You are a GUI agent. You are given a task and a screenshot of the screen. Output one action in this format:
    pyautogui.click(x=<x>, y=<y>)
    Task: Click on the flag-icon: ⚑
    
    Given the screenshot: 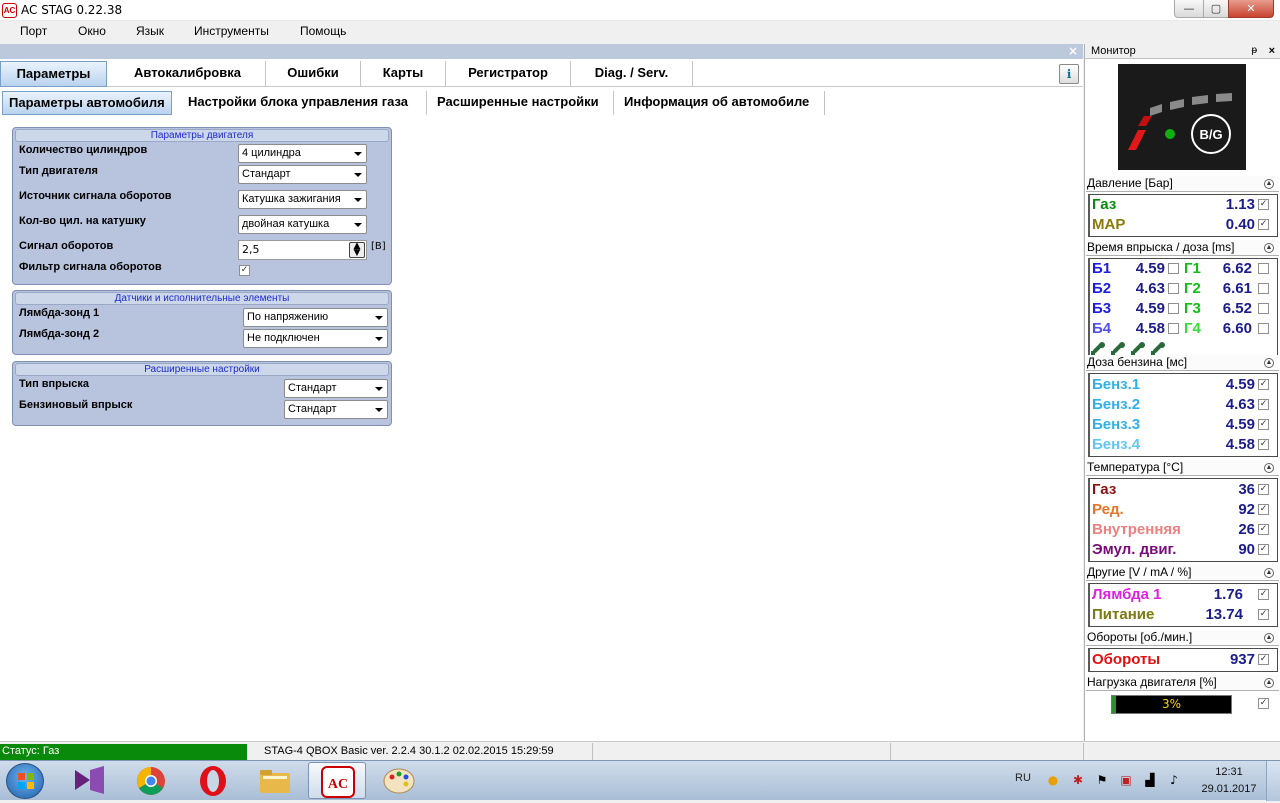 What is the action you would take?
    pyautogui.click(x=1102, y=780)
    